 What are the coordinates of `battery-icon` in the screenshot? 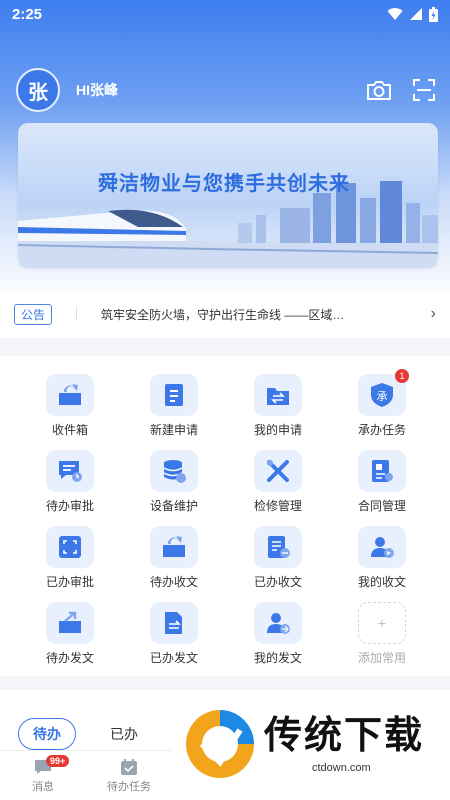 It's located at (433, 14).